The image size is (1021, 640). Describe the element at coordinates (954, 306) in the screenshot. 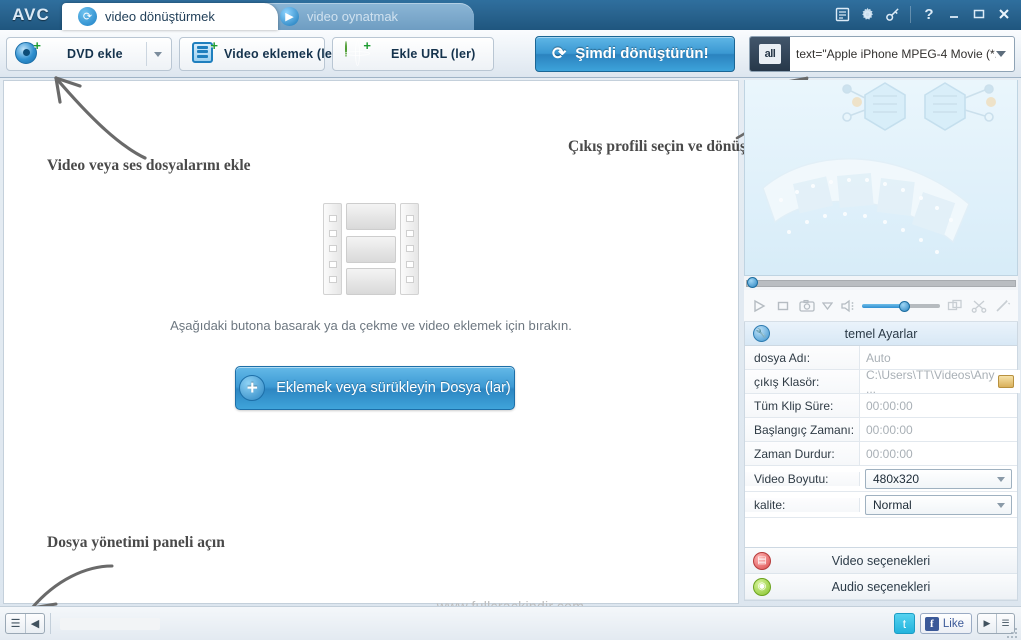

I see `overlay-icon` at that location.